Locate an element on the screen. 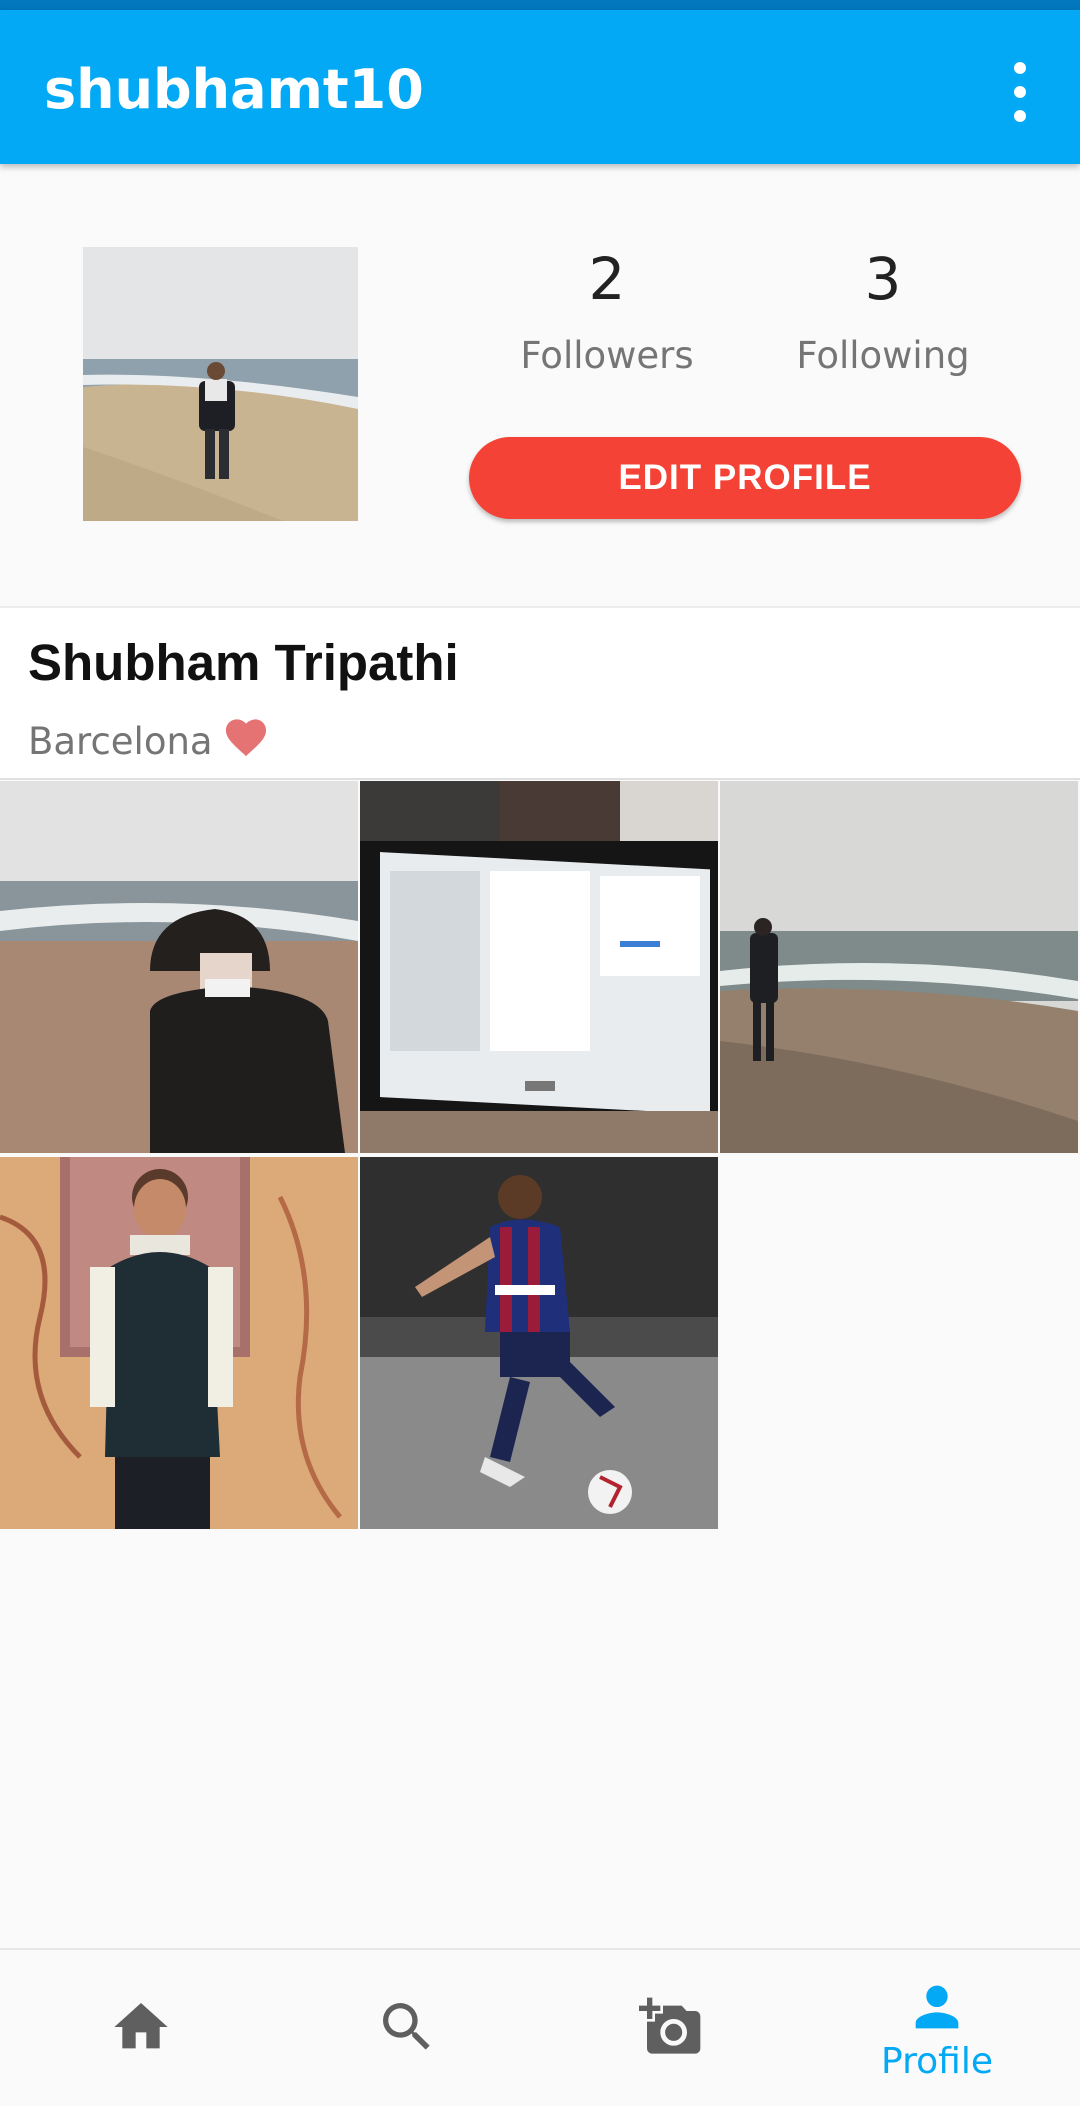 The width and height of the screenshot is (1080, 2106). following-count: 3 is located at coordinates (883, 279).